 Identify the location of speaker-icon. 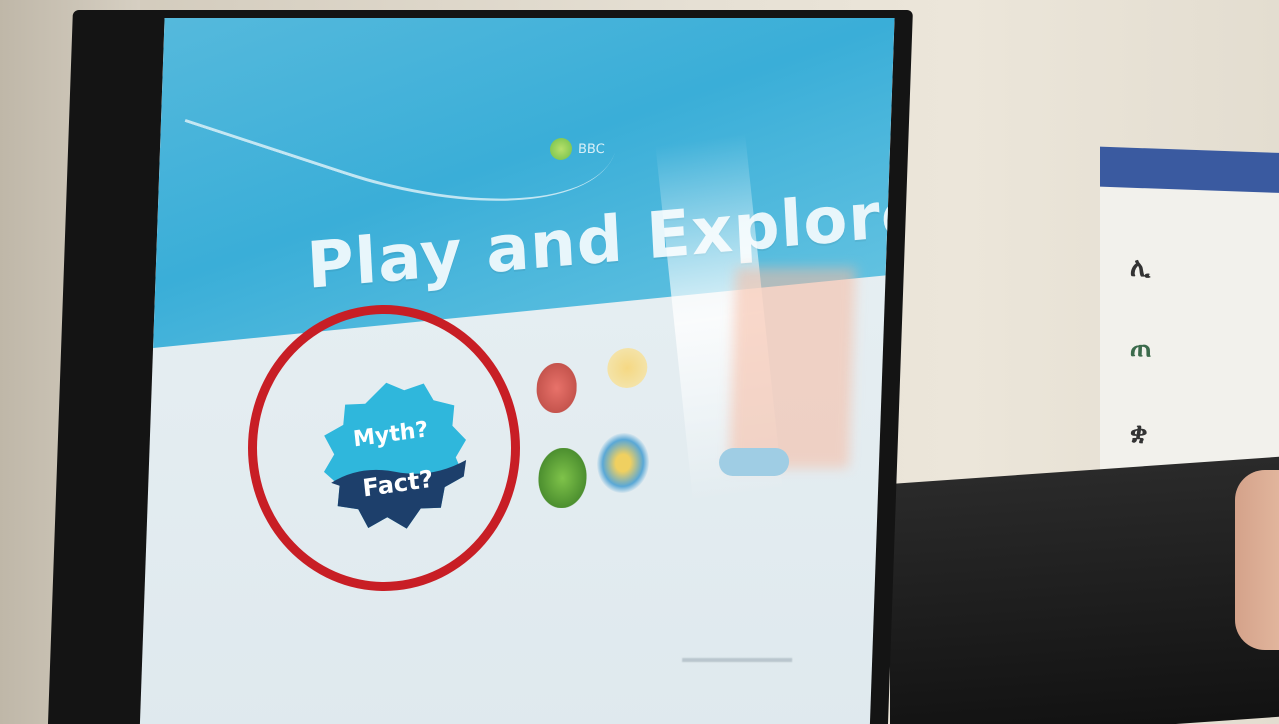
(623, 463).